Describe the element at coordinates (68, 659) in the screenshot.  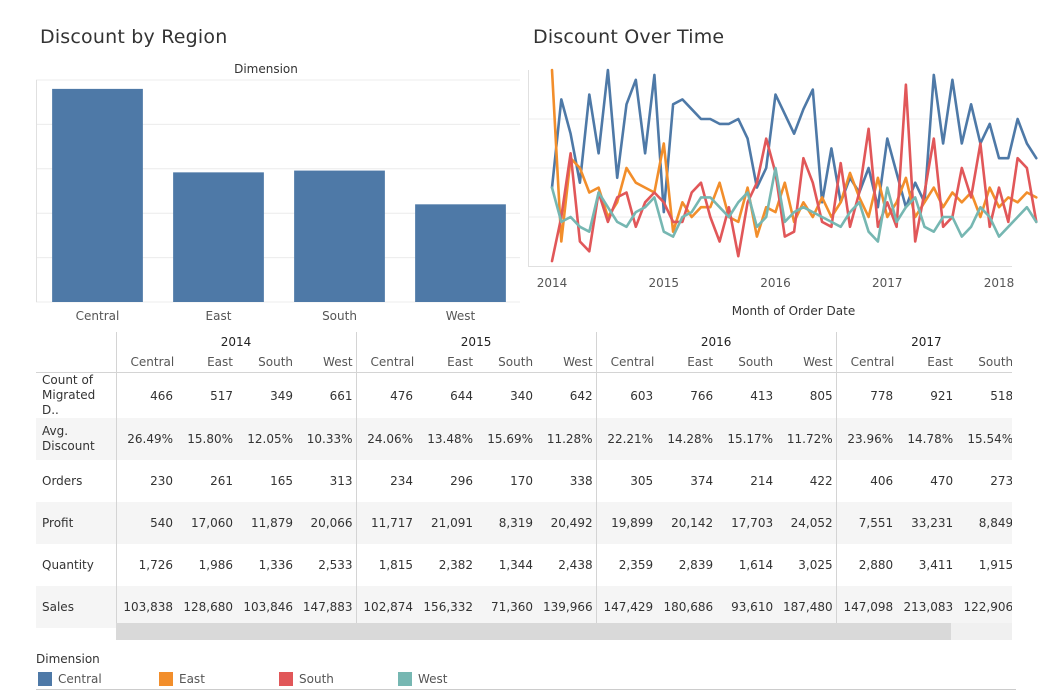
I see `legend-title: Dimension` at that location.